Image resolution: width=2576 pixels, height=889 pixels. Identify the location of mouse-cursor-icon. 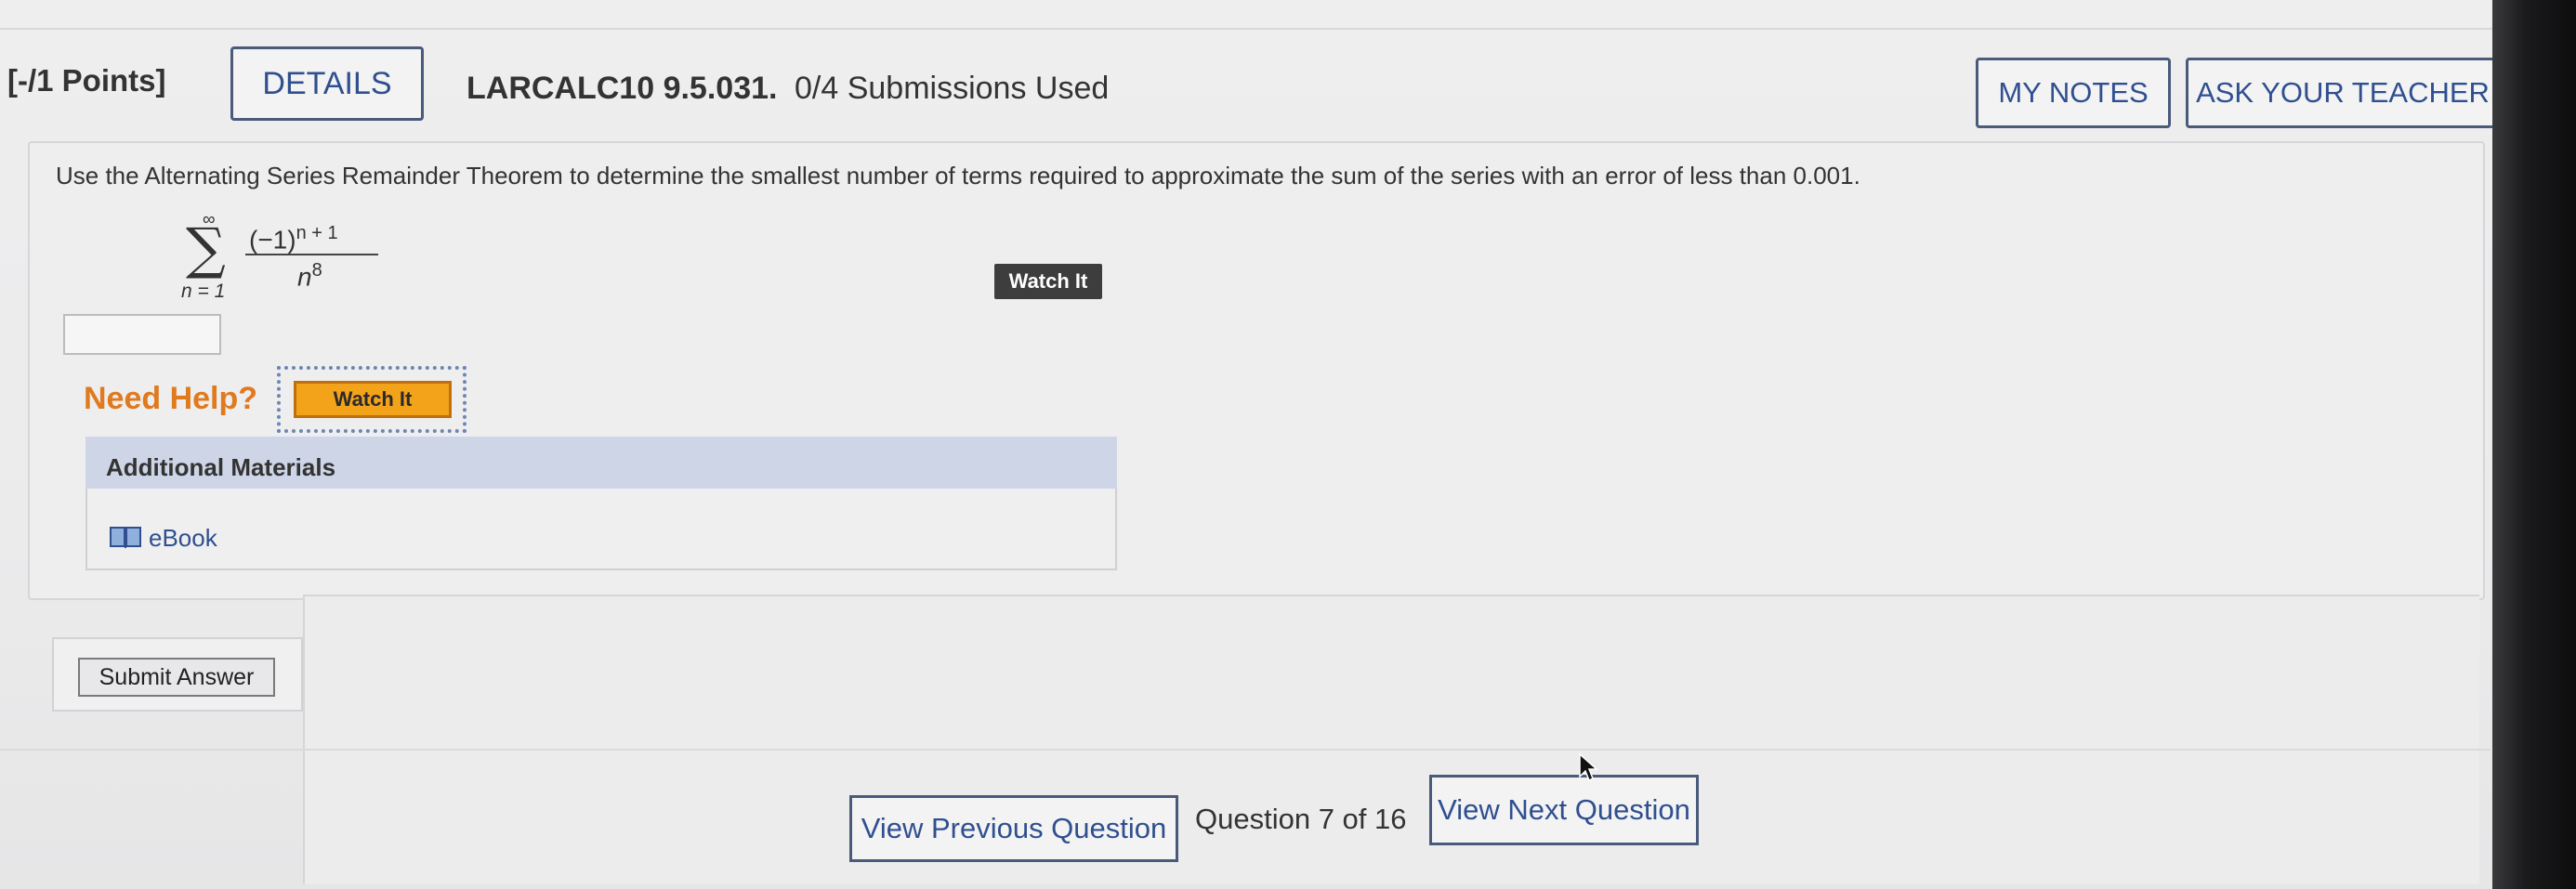
(1588, 767).